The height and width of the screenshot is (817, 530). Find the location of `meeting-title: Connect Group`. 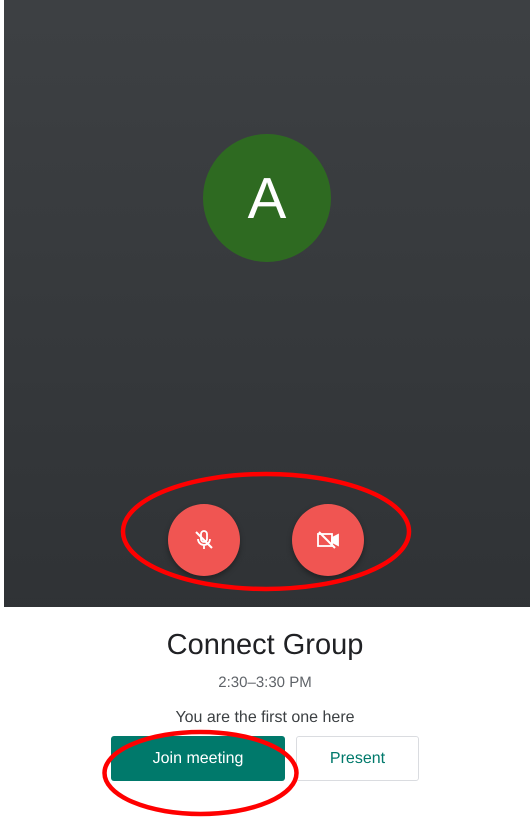

meeting-title: Connect Group is located at coordinates (265, 645).